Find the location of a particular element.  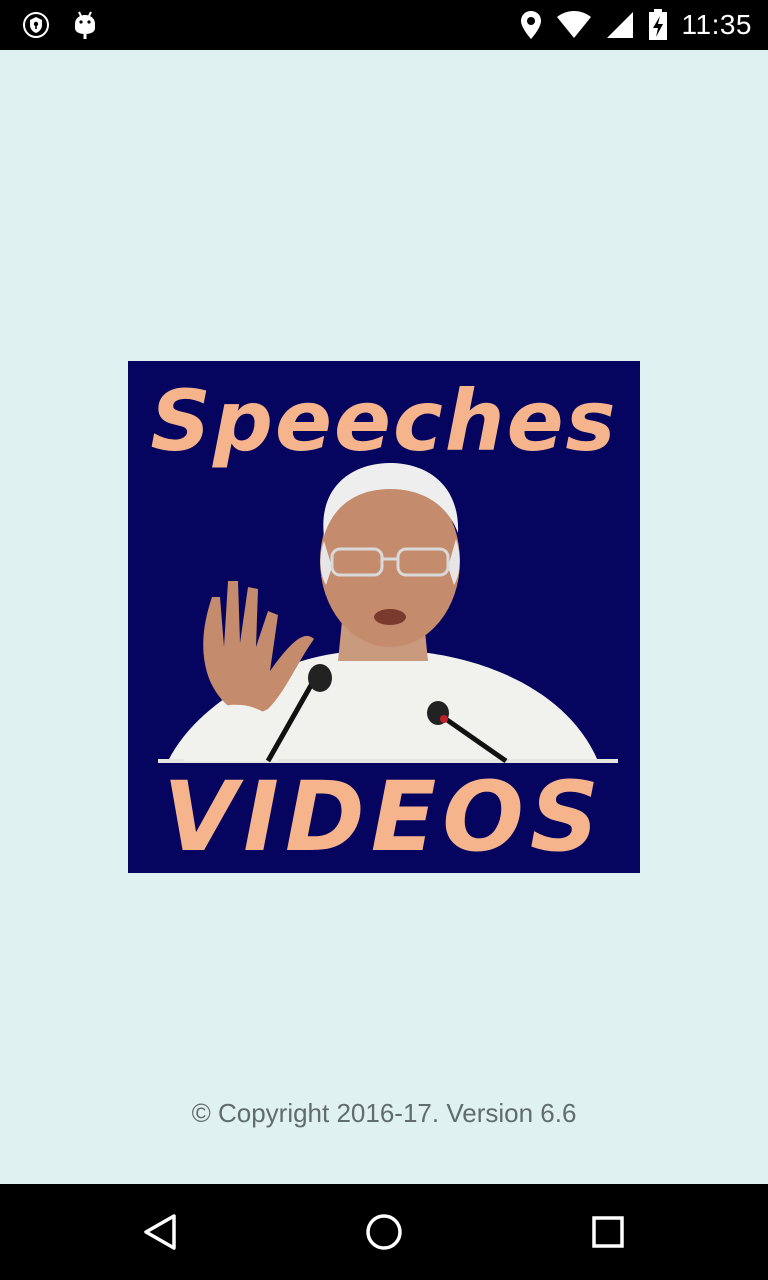

wifi-icon is located at coordinates (574, 25).